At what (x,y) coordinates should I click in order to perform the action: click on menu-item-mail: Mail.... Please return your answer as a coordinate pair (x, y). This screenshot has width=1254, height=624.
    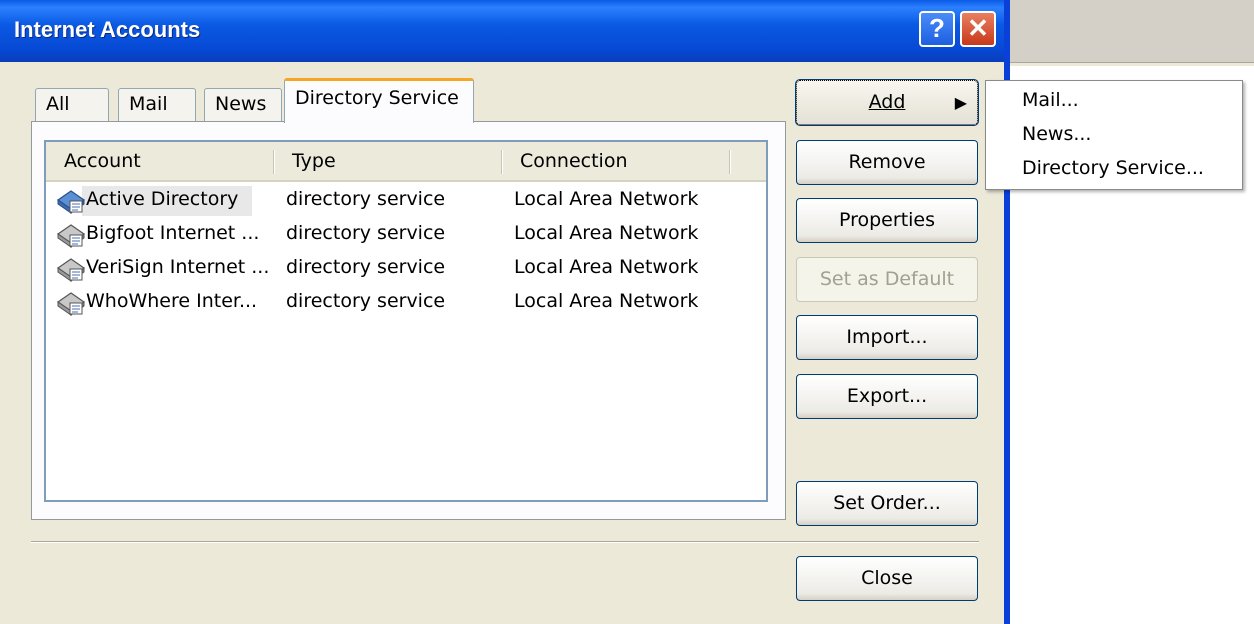
    Looking at the image, I should click on (1050, 100).